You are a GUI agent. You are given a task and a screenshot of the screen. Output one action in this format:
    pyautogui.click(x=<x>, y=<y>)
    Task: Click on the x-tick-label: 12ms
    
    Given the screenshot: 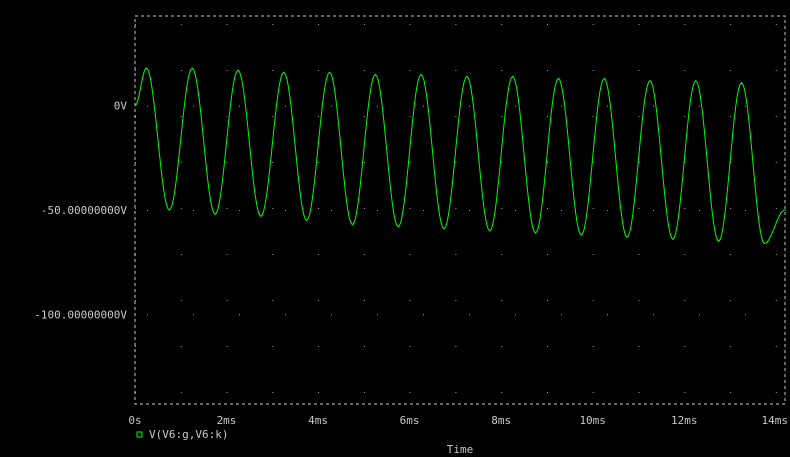 What is the action you would take?
    pyautogui.click(x=684, y=420)
    